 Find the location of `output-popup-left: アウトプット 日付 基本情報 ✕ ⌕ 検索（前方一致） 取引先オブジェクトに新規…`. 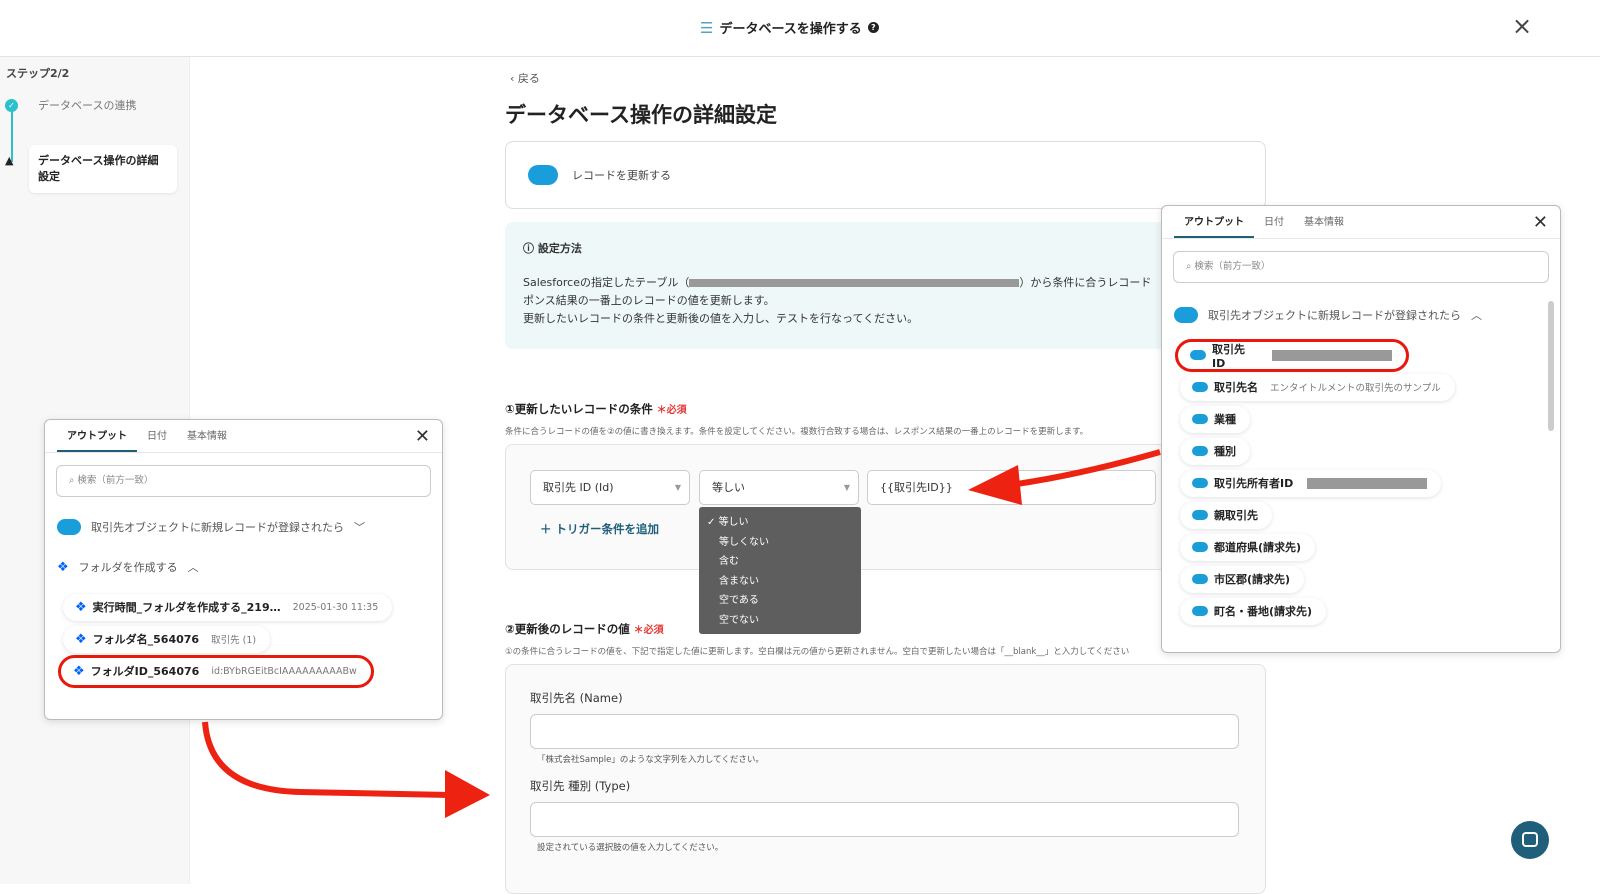

output-popup-left: アウトプット 日付 基本情報 ✕ ⌕ 検索（前方一致） 取引先オブジェクトに新規… is located at coordinates (243, 569).